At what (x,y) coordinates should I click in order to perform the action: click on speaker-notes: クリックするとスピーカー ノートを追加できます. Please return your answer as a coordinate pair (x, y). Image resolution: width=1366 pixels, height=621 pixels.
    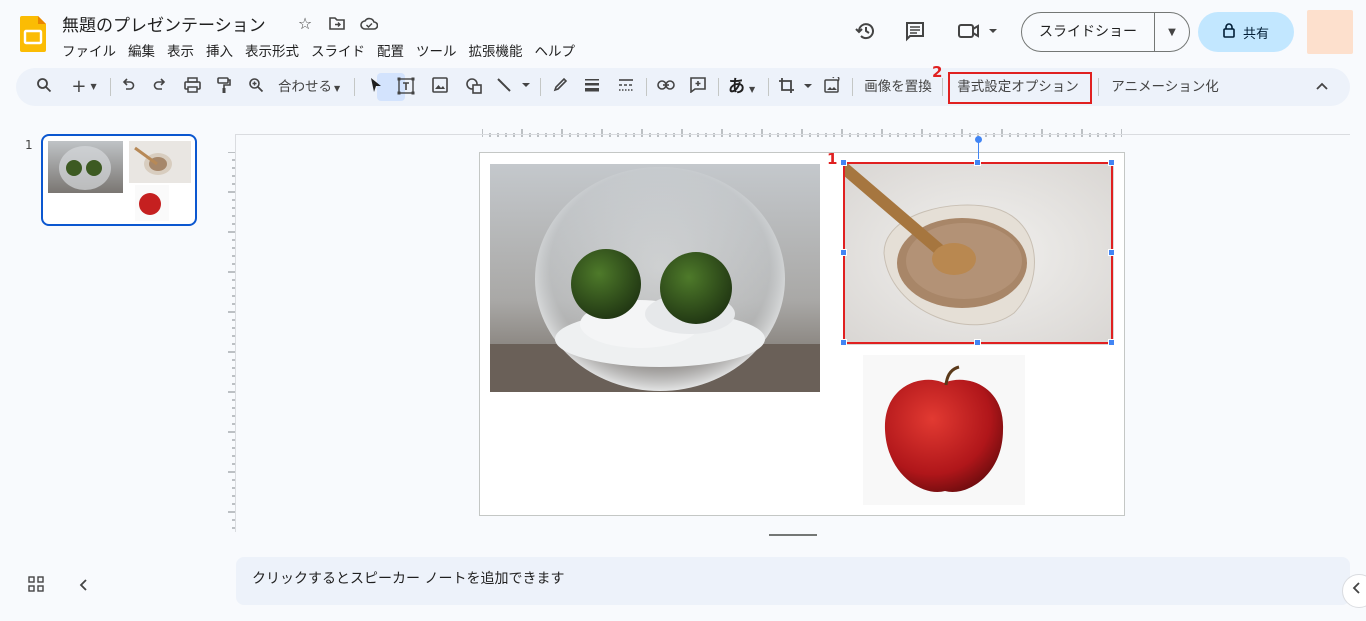
    Looking at the image, I should click on (793, 581).